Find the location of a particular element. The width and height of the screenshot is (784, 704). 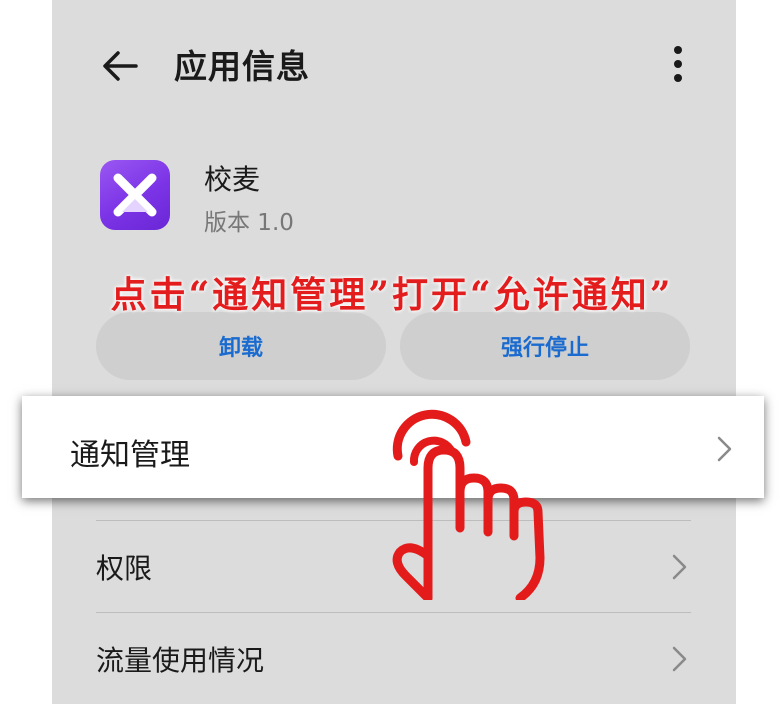

more-vertical-icon is located at coordinates (678, 64).